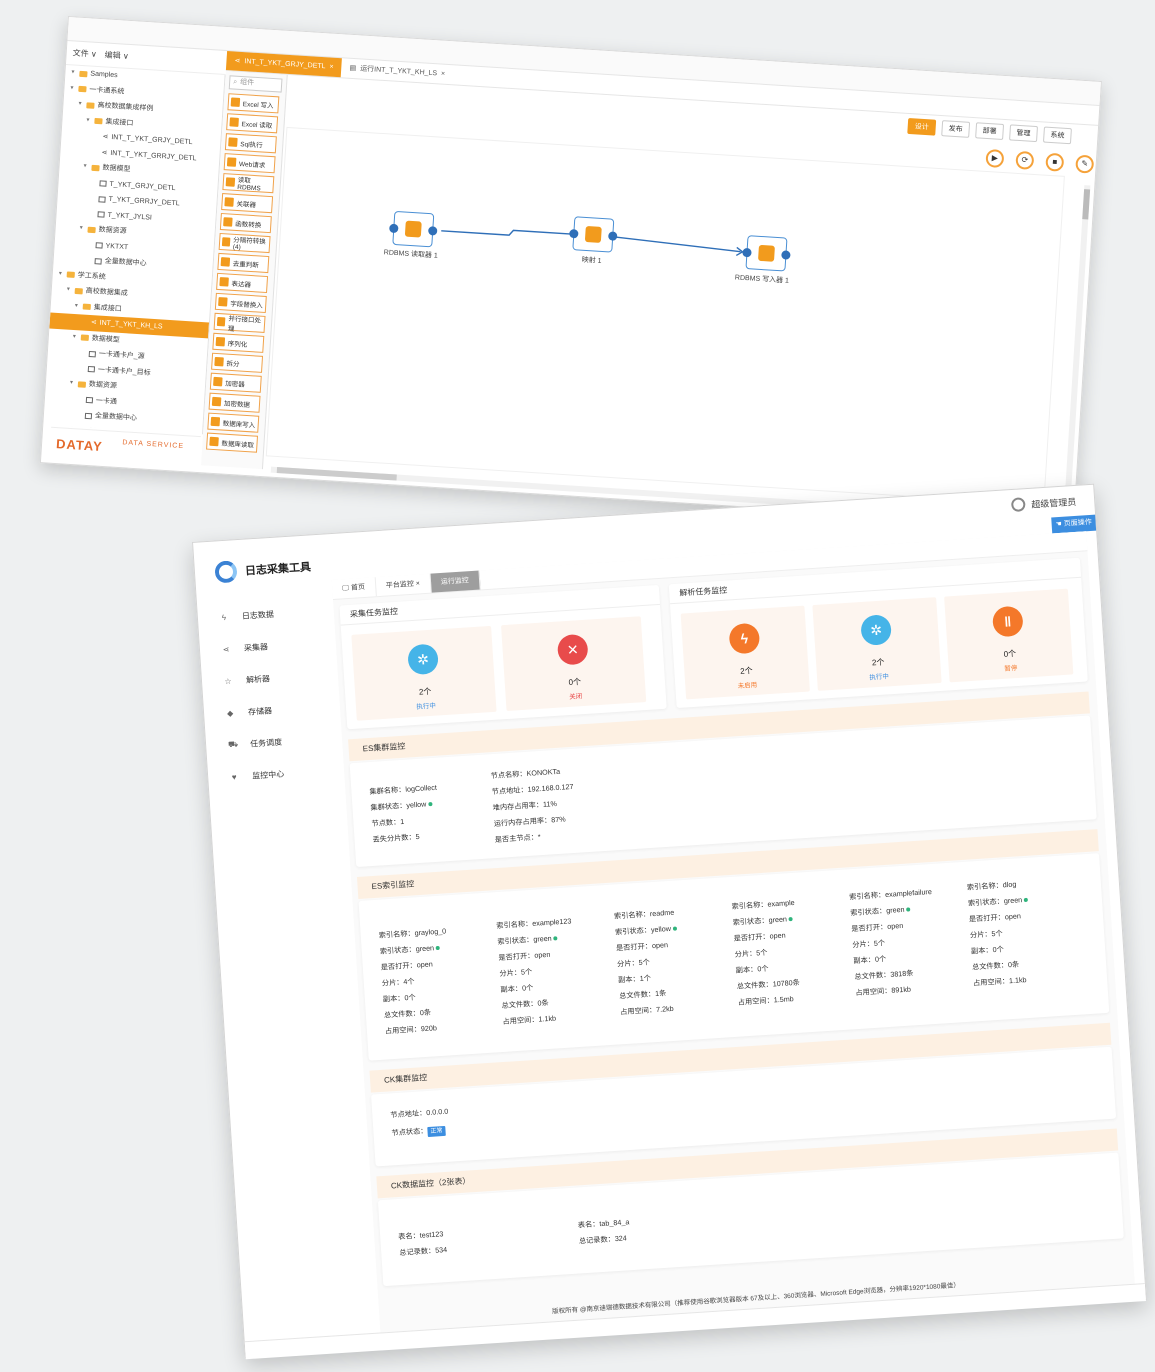 The height and width of the screenshot is (1372, 1155). I want to click on palette-component: Excel 写入, so click(253, 103).